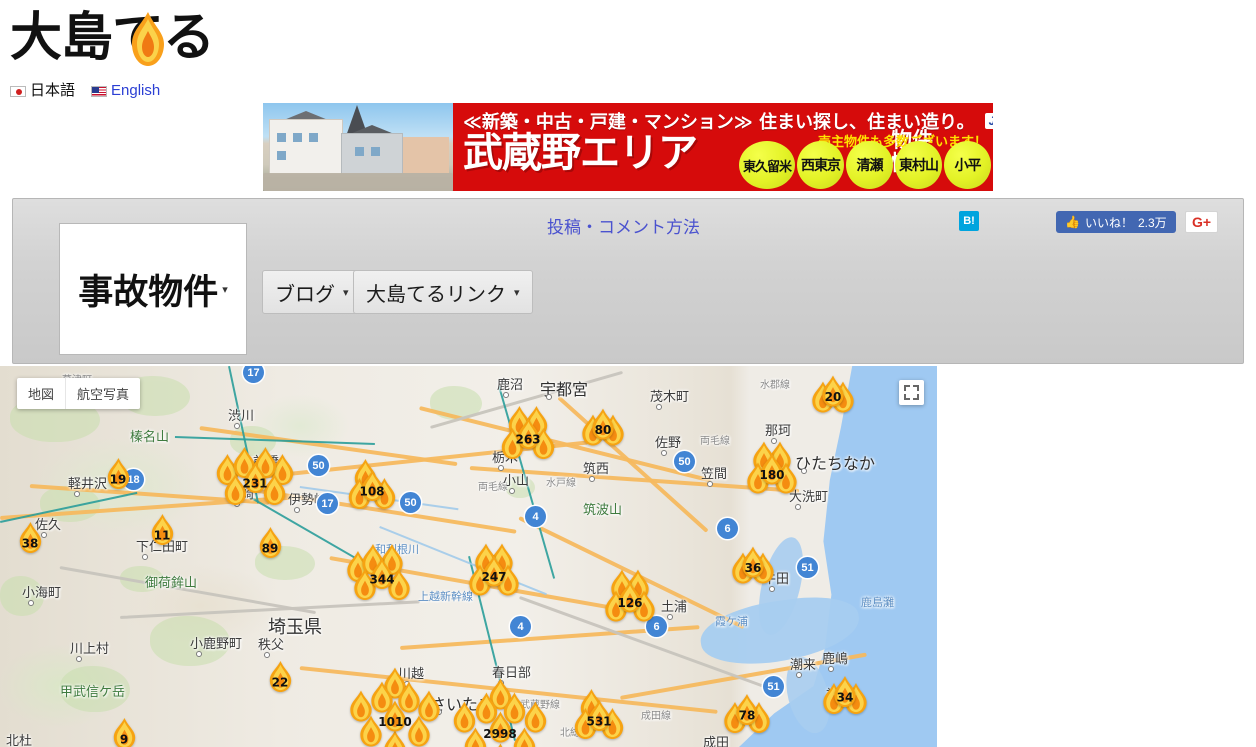  I want to click on brand-menu-button: 事故物件 ▾, so click(153, 289).